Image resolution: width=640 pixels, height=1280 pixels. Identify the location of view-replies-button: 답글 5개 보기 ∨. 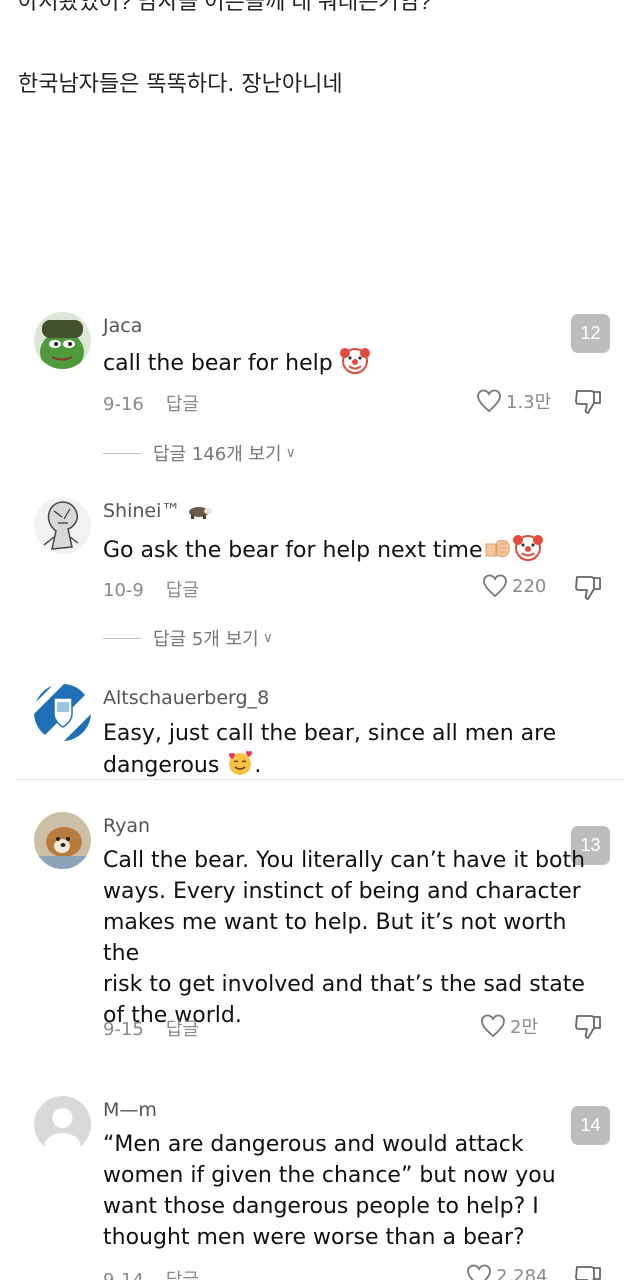
(188, 638).